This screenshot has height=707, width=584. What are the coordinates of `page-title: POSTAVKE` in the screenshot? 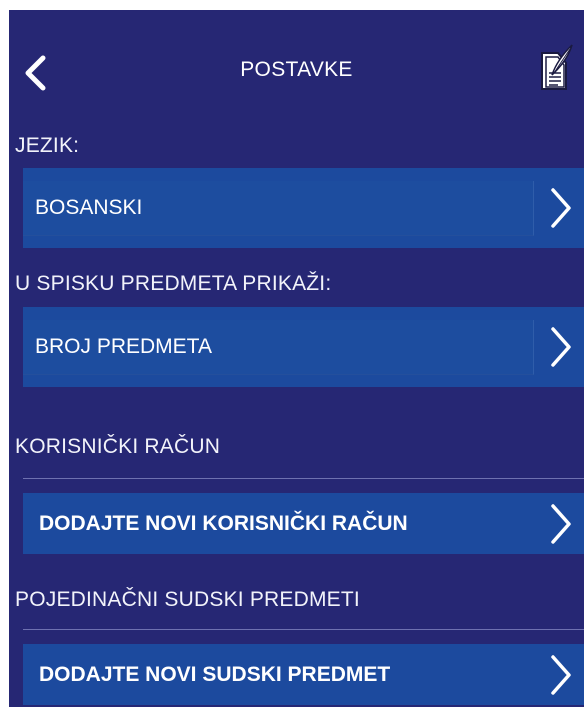 It's located at (296, 69).